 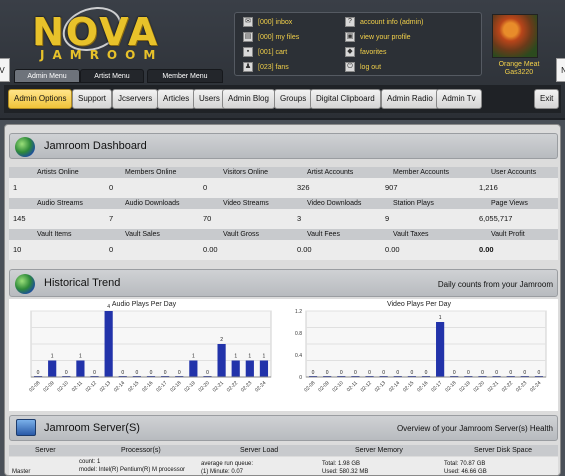 I want to click on y-tick-label: 1.2, so click(x=298, y=312).